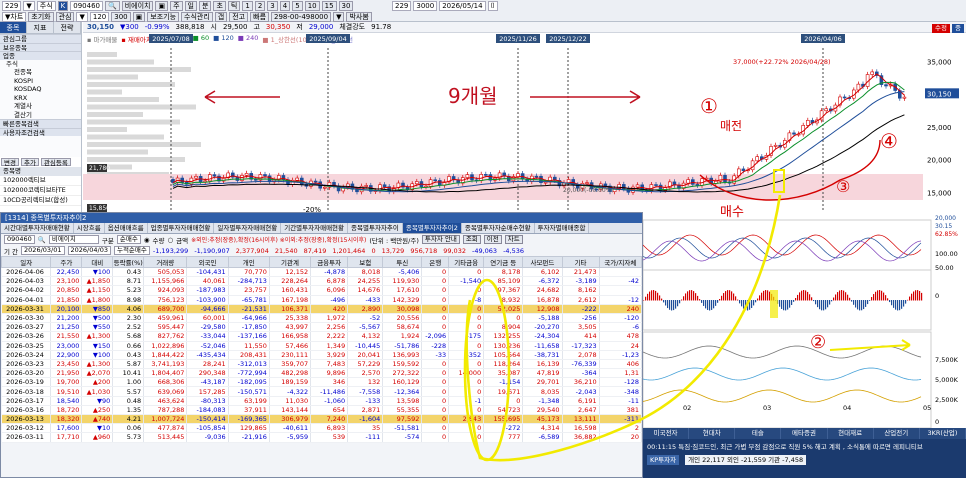 The height and width of the screenshot is (478, 966). Describe the element at coordinates (121, 16) in the screenshot. I see `toolbar-item: 300` at that location.